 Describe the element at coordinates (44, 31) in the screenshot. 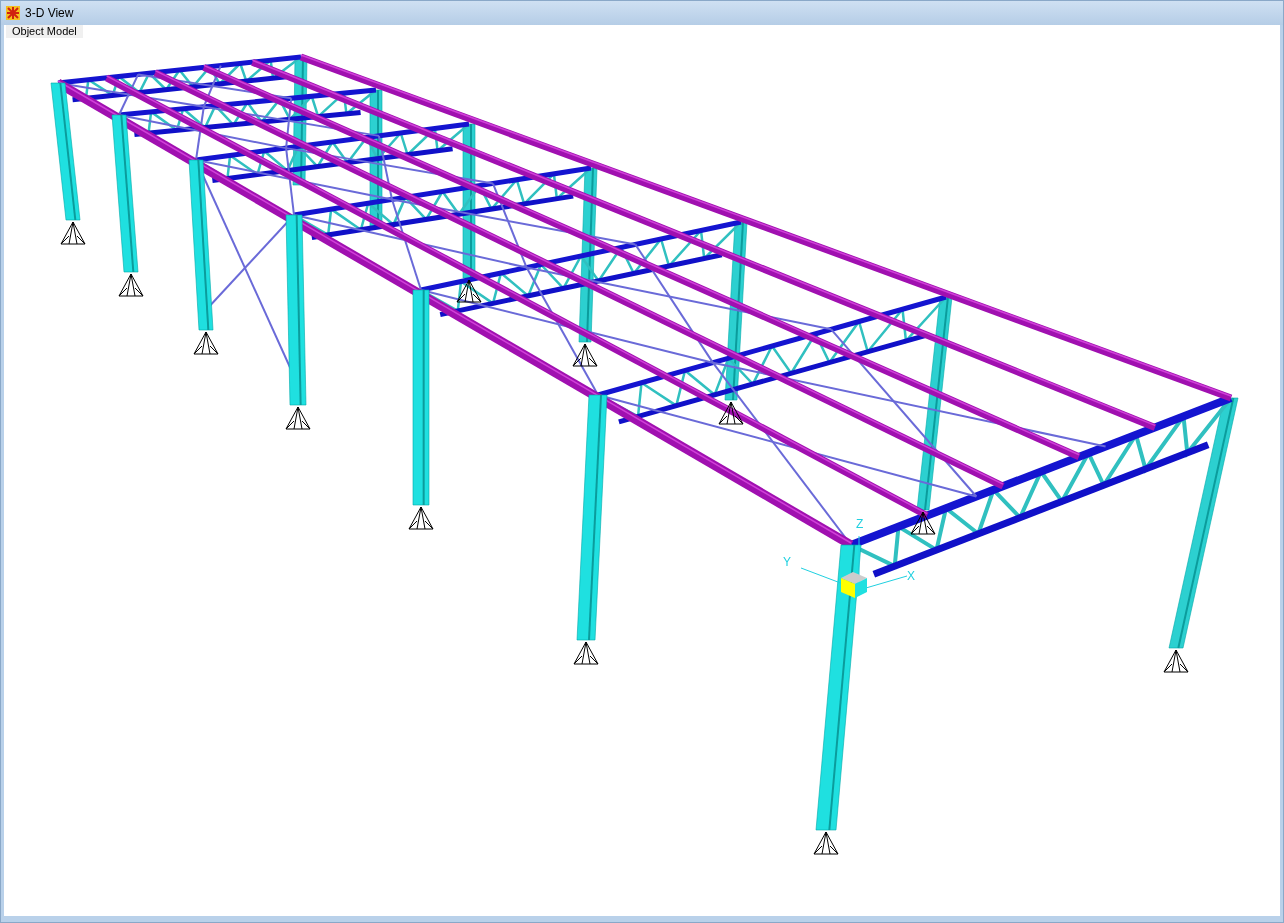

I see `view-tab: Object Model` at that location.